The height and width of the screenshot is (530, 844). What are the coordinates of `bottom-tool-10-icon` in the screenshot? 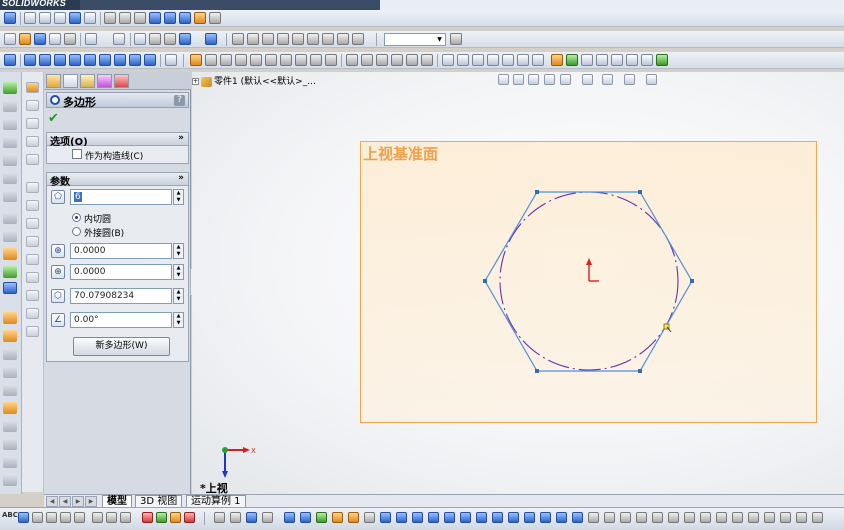 It's located at (161, 517).